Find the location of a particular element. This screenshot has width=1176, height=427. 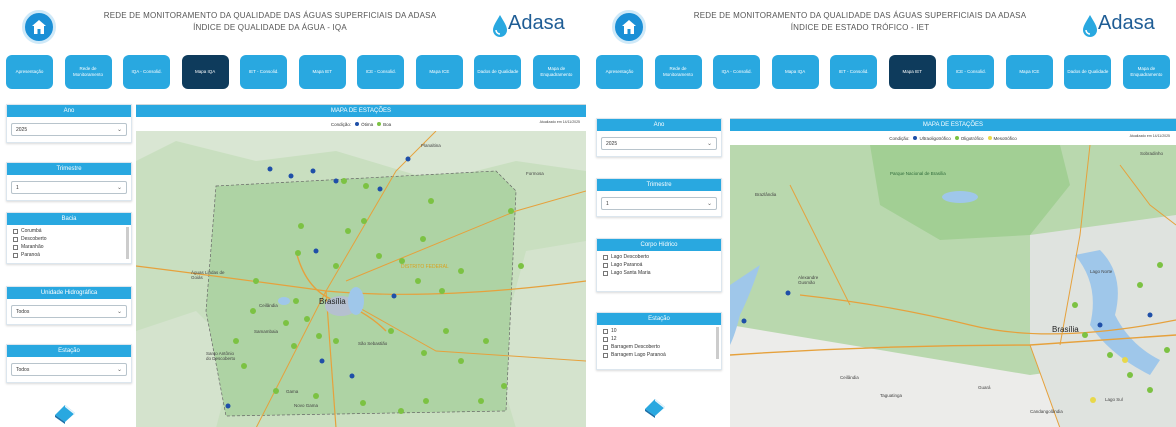

logo-text: Adasa is located at coordinates (536, 23).